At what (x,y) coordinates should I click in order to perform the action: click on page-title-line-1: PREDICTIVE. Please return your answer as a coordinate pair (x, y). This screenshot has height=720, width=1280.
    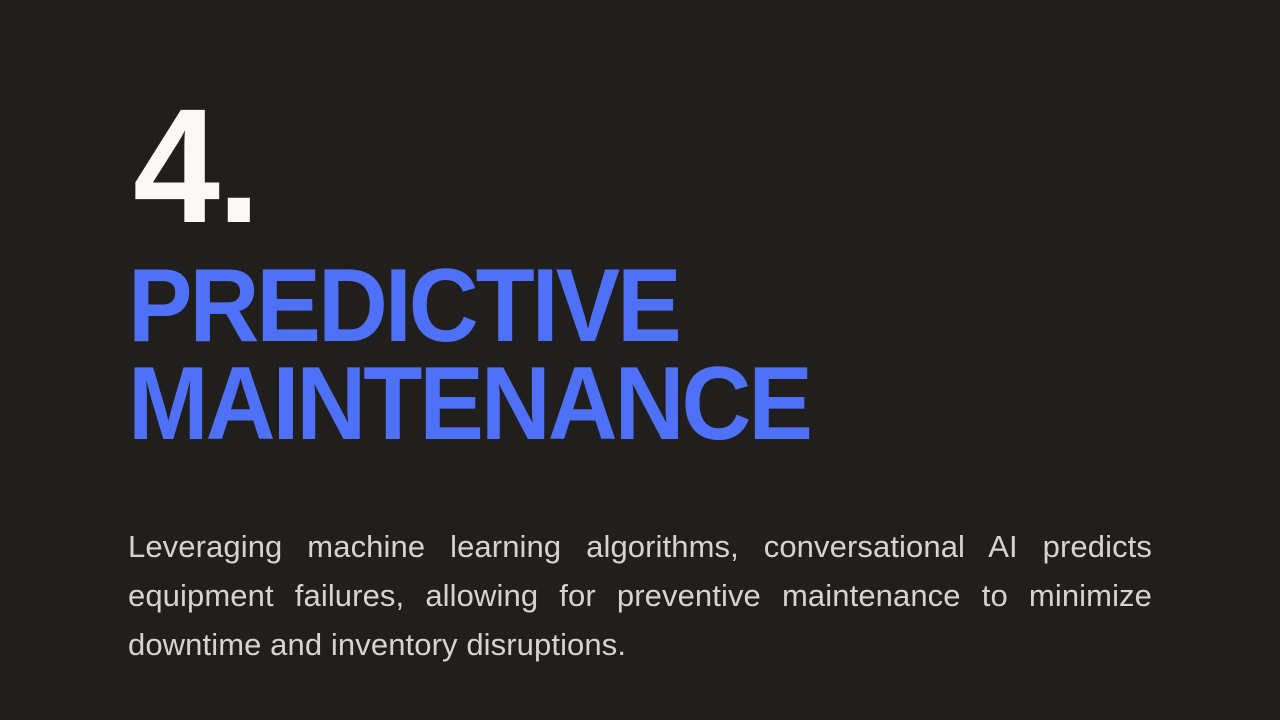
    Looking at the image, I should click on (405, 306).